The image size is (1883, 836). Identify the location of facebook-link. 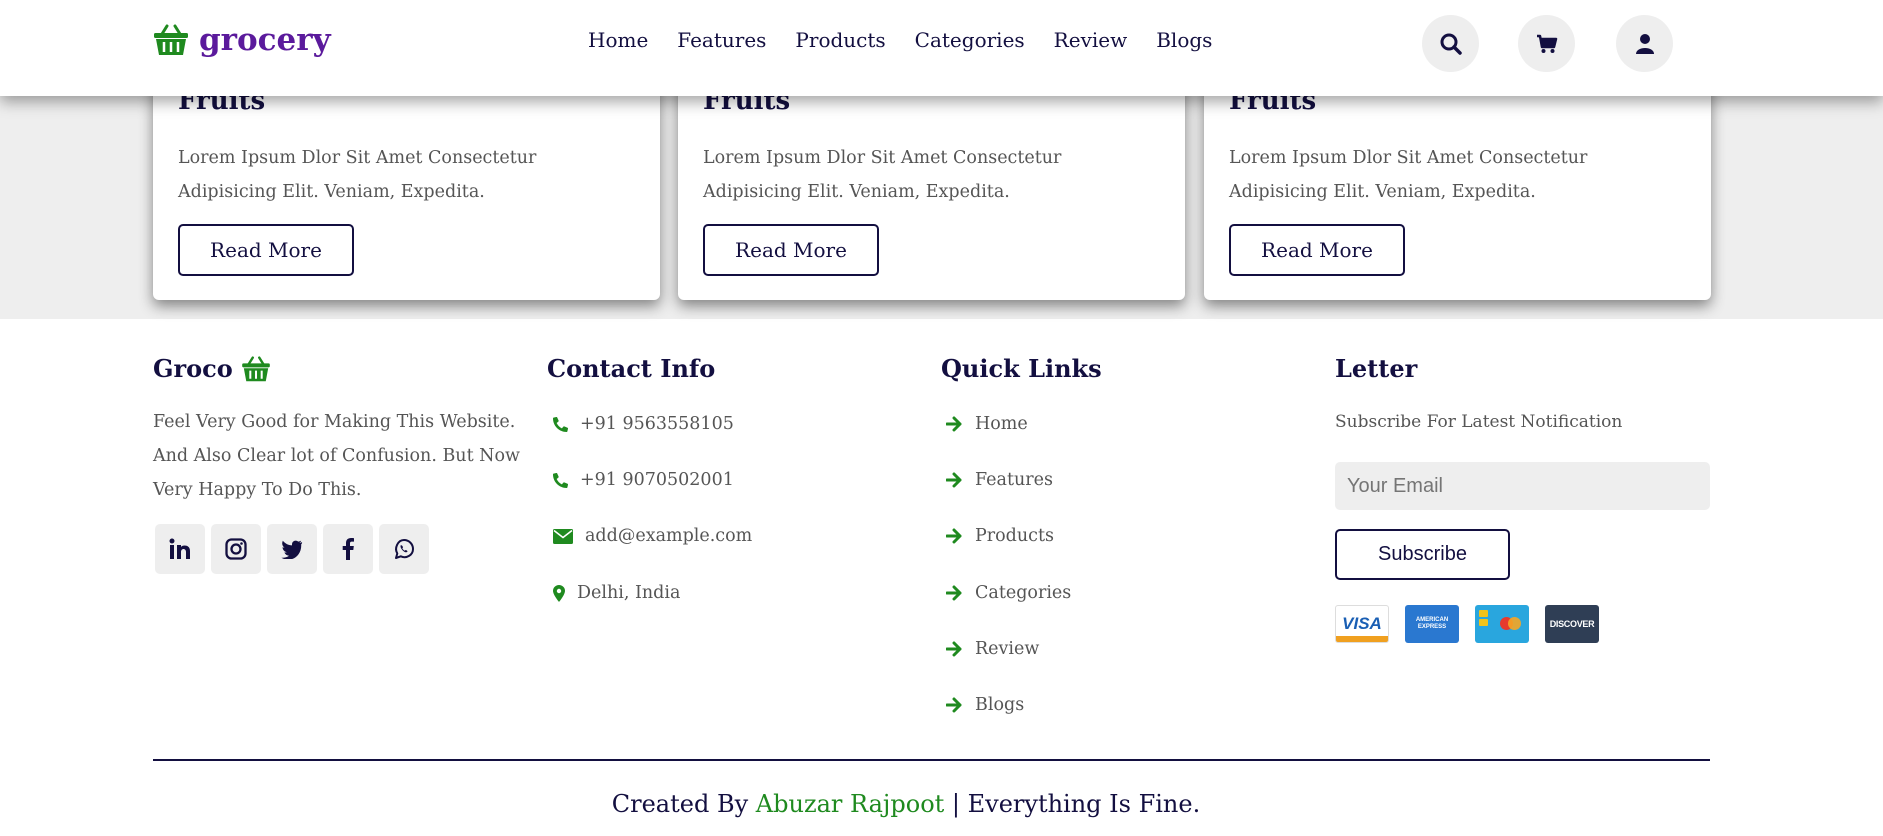
(348, 549).